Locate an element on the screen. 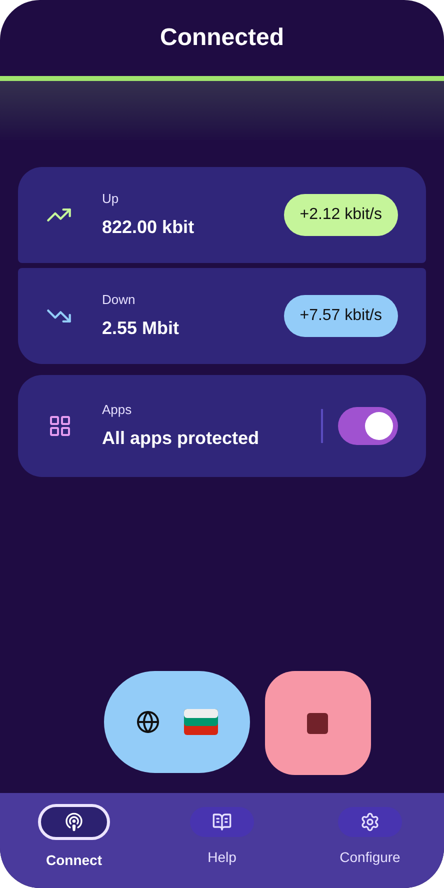 The width and height of the screenshot is (444, 888). book-icon is located at coordinates (222, 822).